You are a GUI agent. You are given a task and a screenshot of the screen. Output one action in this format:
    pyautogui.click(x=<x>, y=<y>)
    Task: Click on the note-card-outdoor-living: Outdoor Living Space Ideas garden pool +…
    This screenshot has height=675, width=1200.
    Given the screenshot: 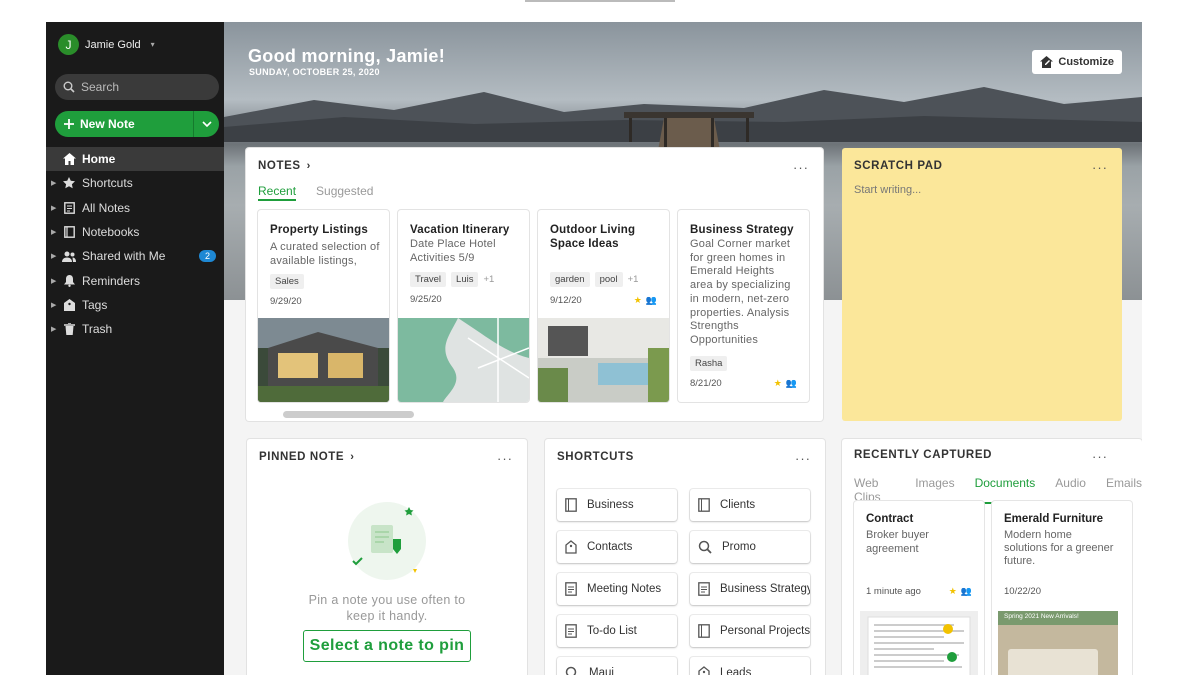 What is the action you would take?
    pyautogui.click(x=603, y=306)
    